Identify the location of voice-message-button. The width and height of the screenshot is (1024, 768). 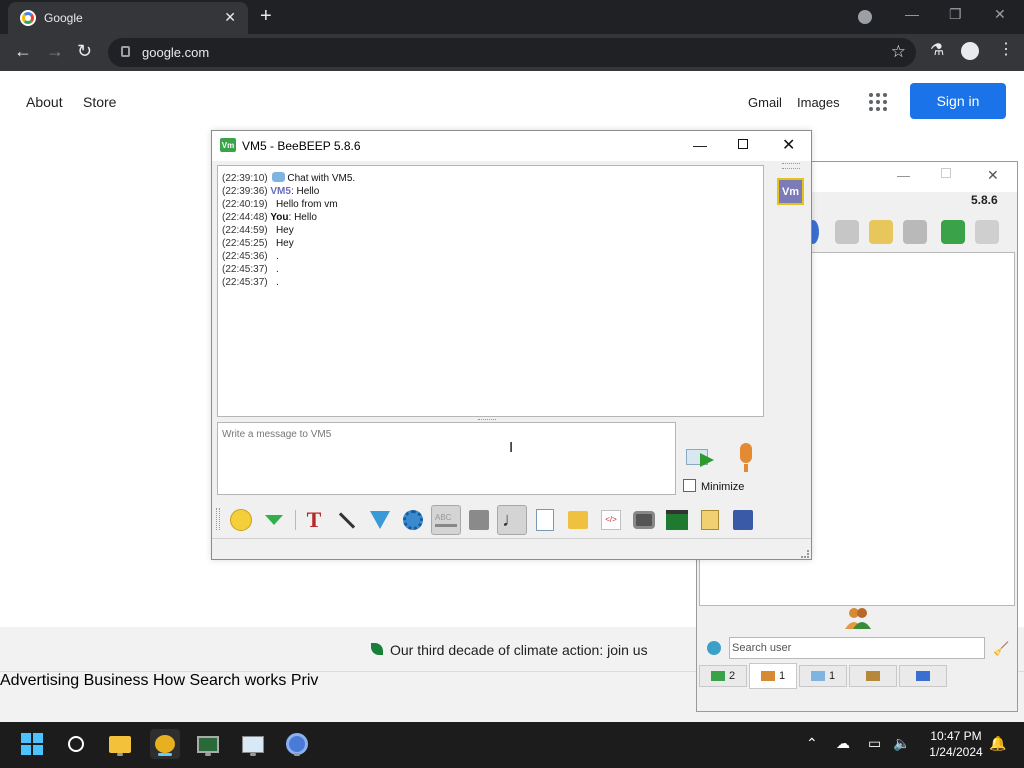
(746, 458).